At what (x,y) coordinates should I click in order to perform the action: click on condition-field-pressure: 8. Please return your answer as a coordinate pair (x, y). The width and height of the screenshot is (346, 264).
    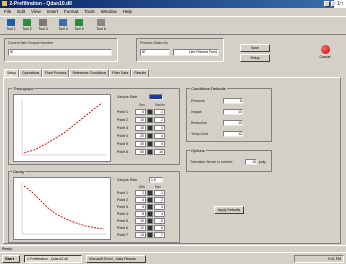
    Looking at the image, I should click on (233, 101).